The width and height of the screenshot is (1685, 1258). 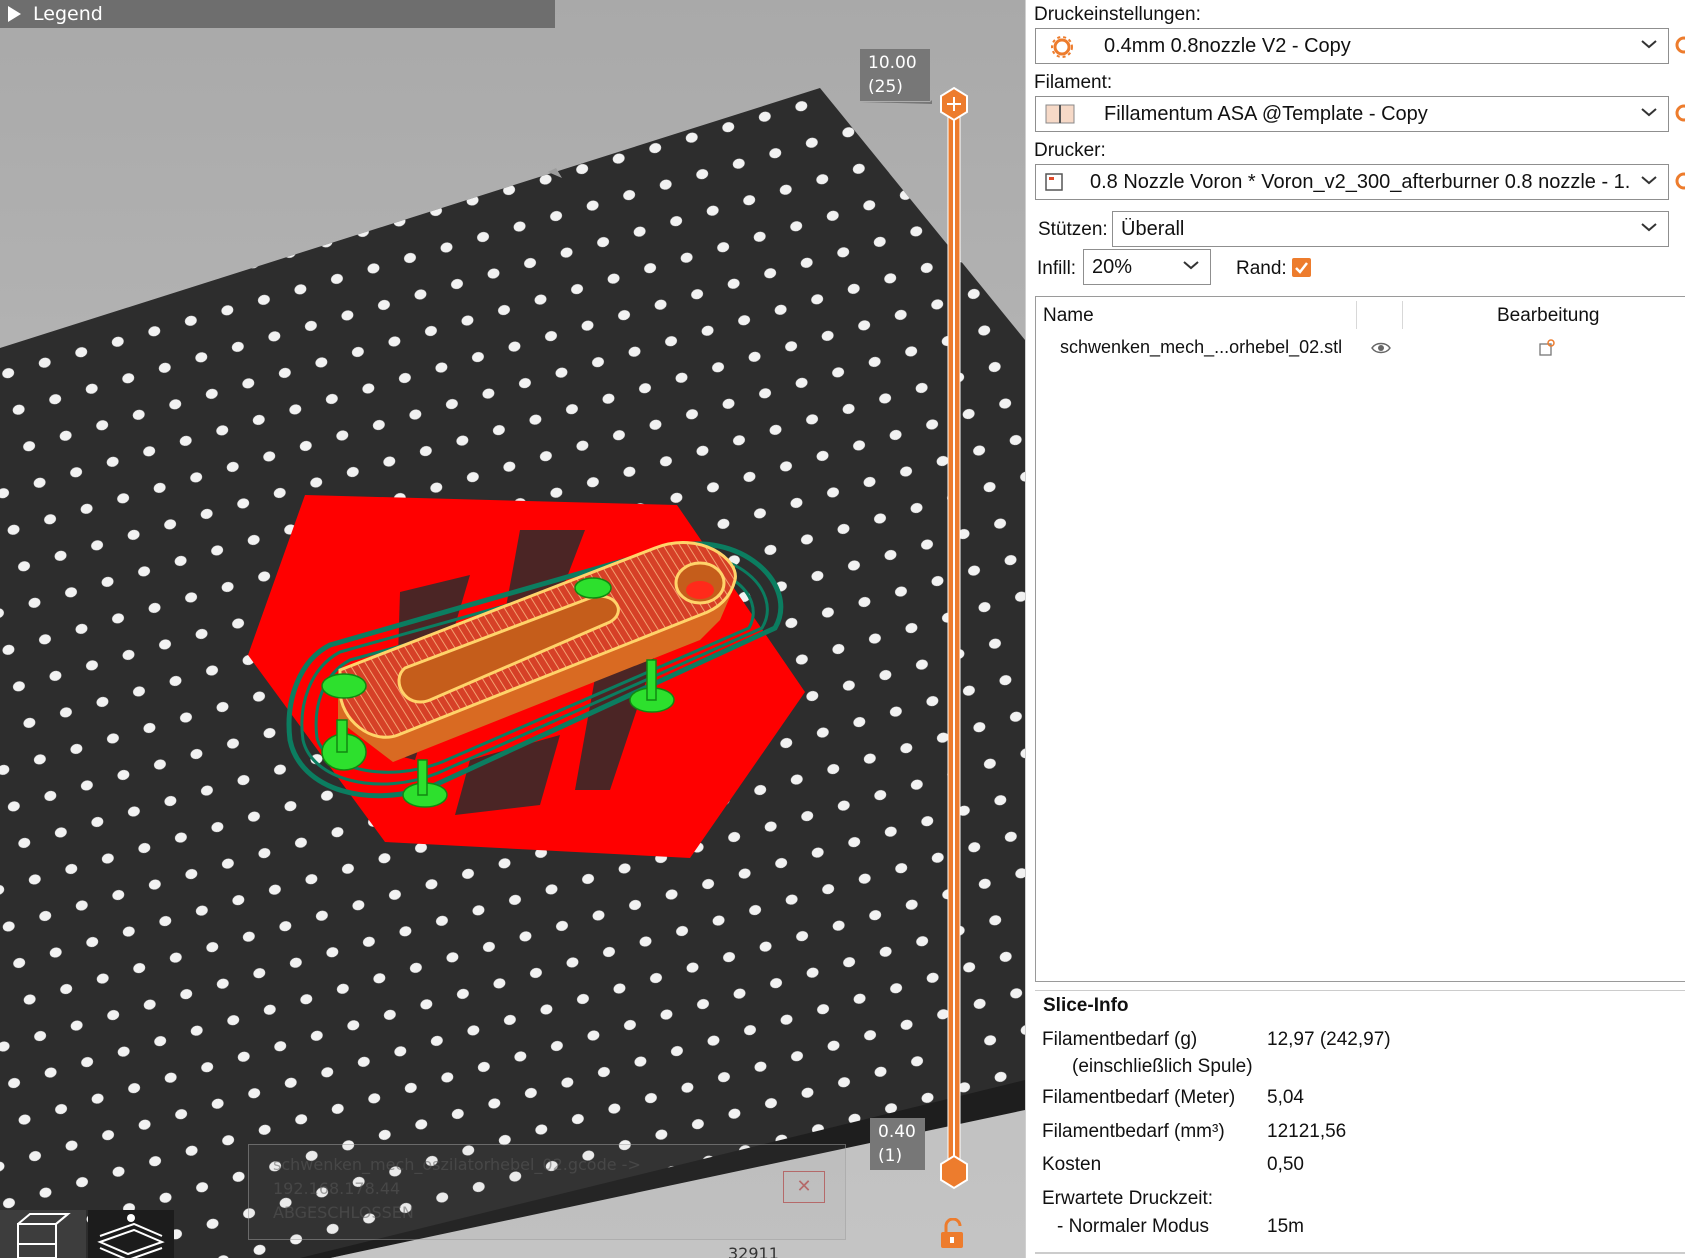 I want to click on filament-value: Fillamentum ASA @Template - Copy, so click(x=1266, y=113).